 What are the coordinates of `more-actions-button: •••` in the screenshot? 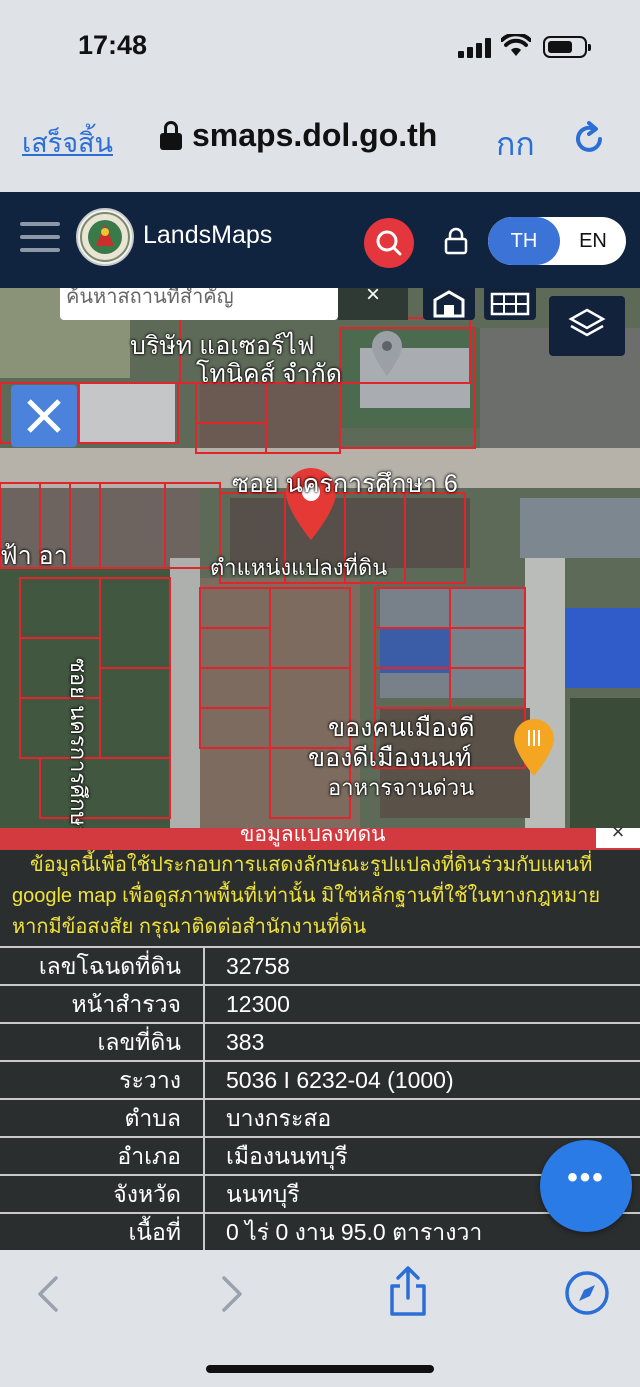 It's located at (586, 1186).